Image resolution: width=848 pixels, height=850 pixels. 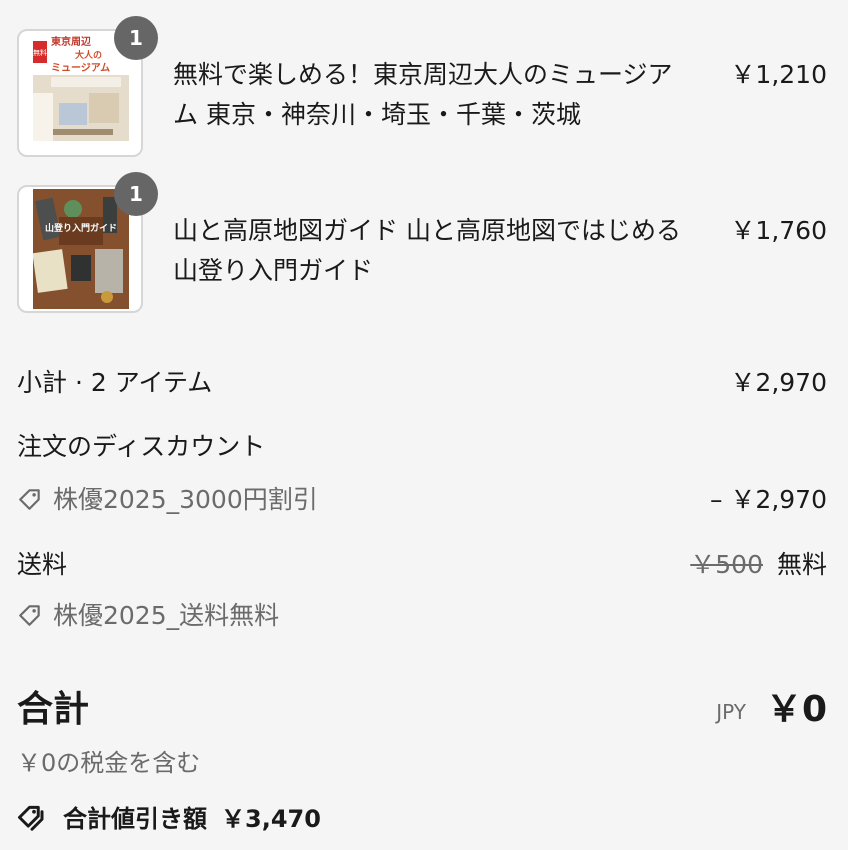 I want to click on svg-text: 大人の, so click(x=88, y=55).